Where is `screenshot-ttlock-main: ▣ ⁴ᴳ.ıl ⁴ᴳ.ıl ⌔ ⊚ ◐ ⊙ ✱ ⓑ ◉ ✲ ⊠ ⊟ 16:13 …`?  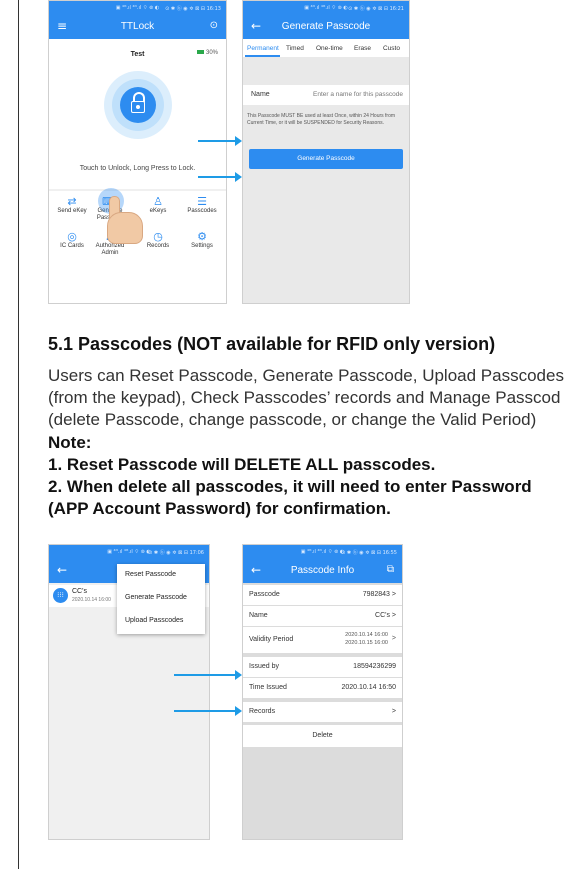 screenshot-ttlock-main: ▣ ⁴ᴳ.ıl ⁴ᴳ.ıl ⌔ ⊚ ◐ ⊙ ✱ ⓑ ◉ ✲ ⊠ ⊟ 16:13 … is located at coordinates (137, 152).